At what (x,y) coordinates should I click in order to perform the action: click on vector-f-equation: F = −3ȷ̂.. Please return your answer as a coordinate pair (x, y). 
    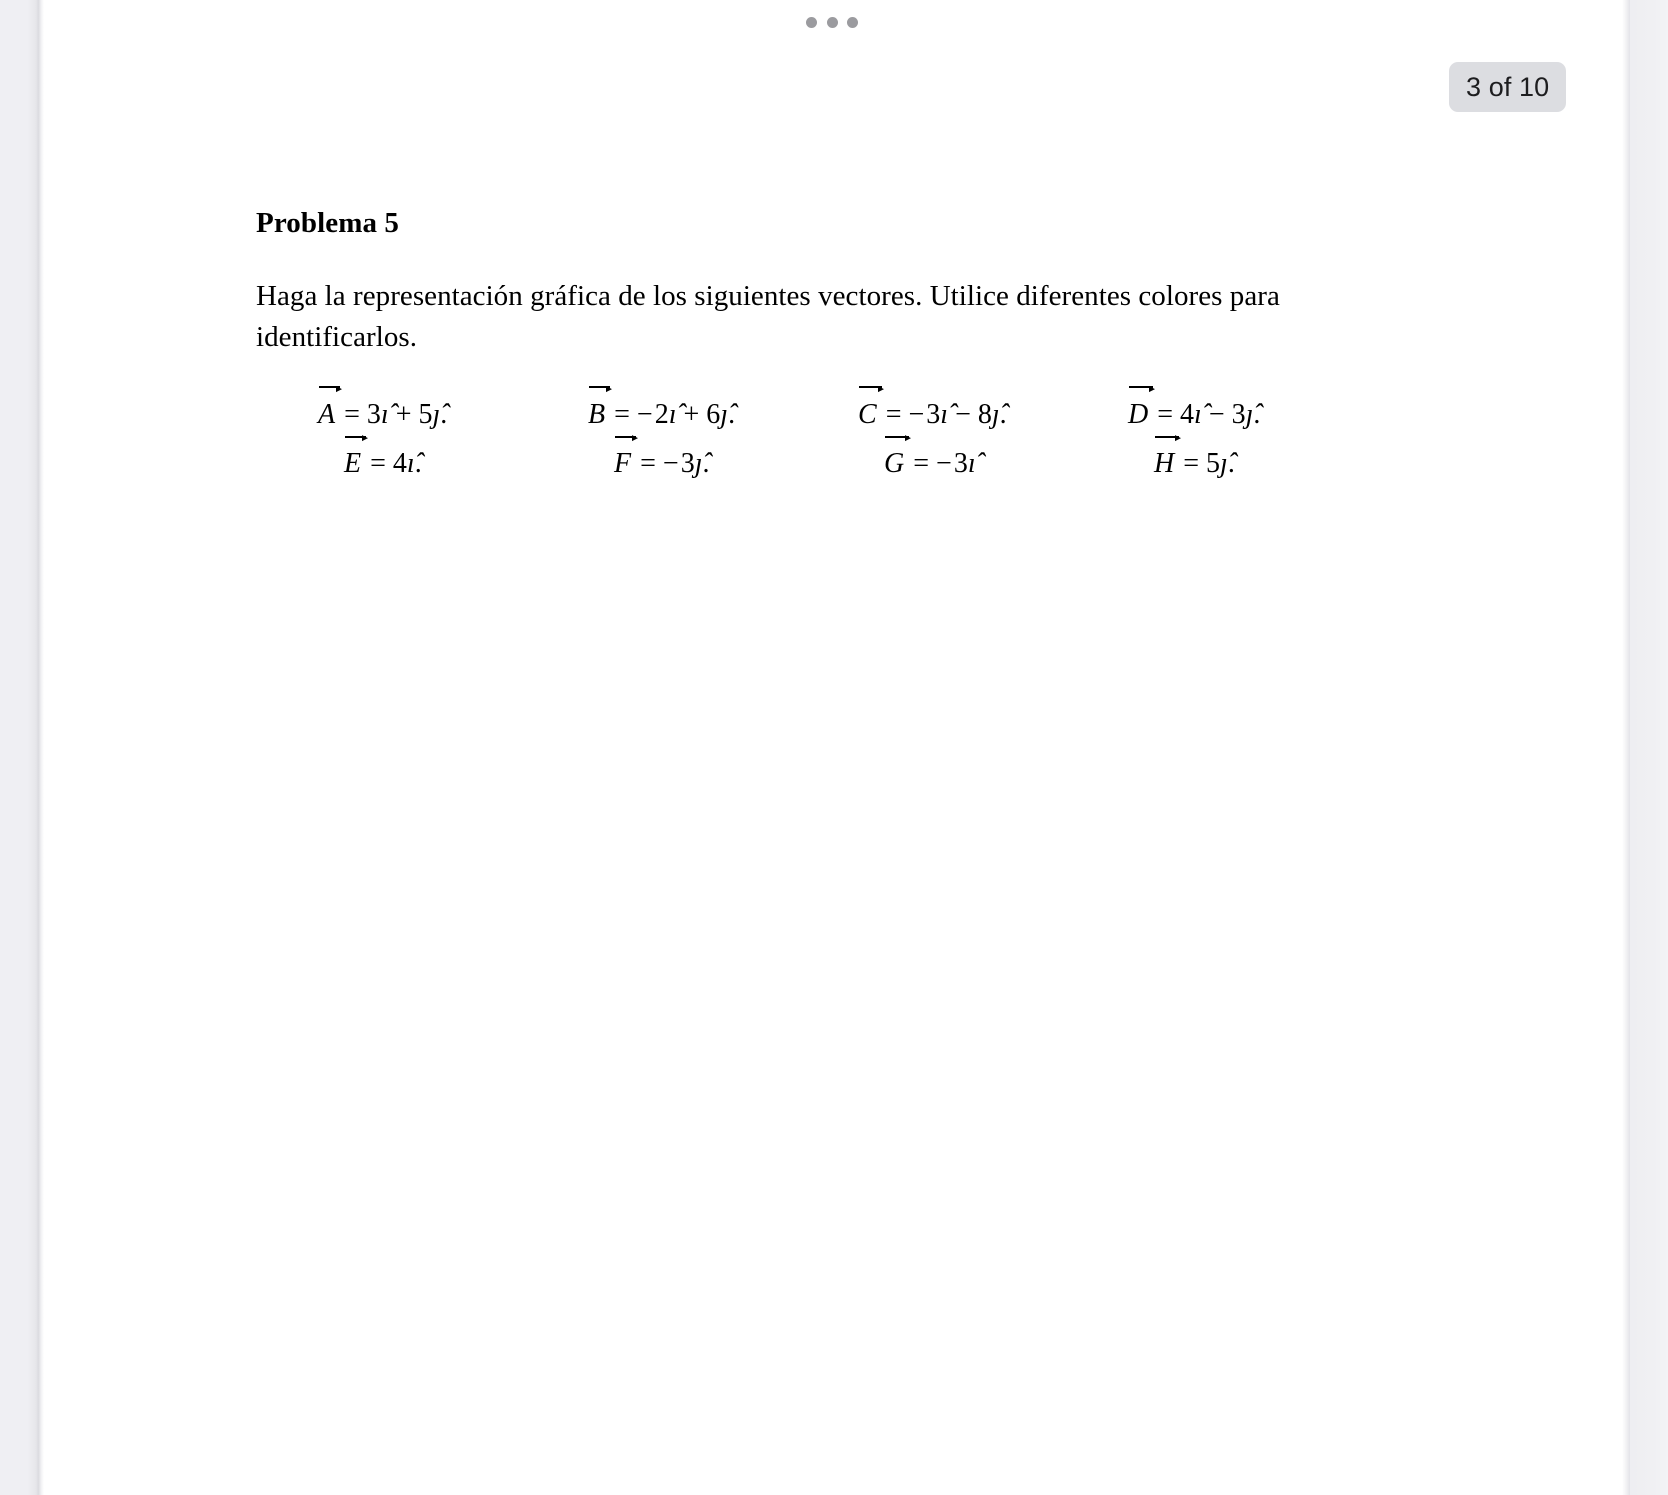
    Looking at the image, I should click on (661, 457).